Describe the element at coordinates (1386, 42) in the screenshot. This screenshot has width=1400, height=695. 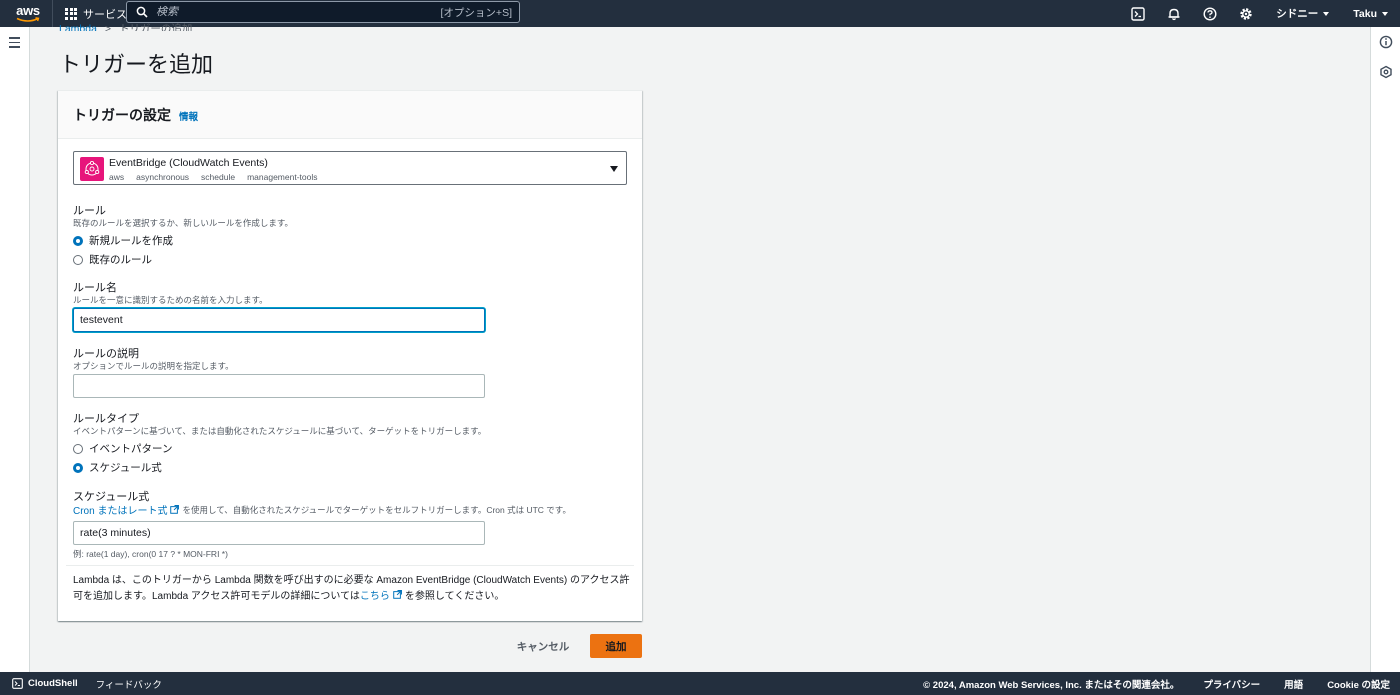
I see `info-icon` at that location.